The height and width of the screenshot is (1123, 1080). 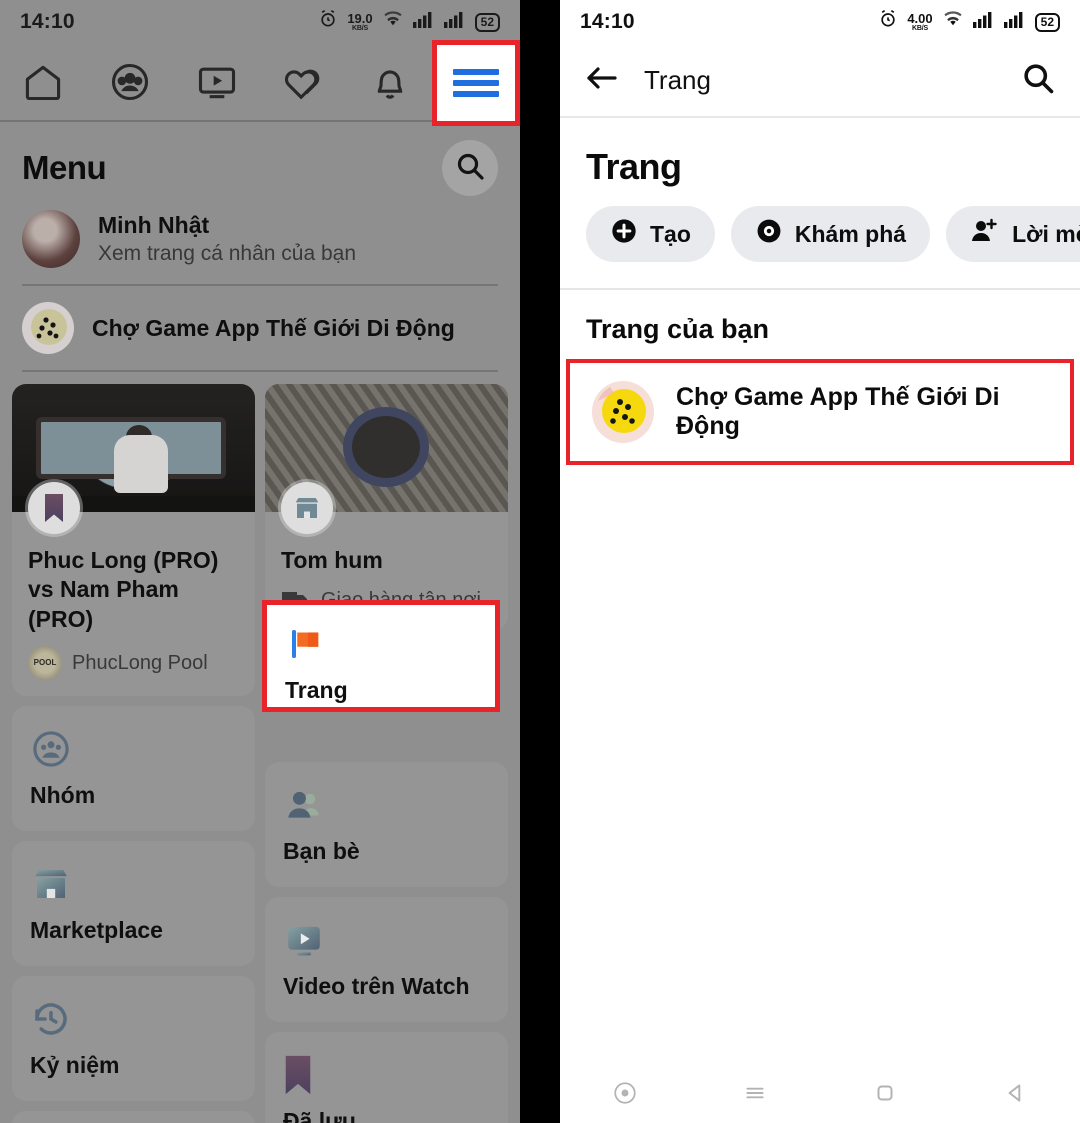 I want to click on page-shortcut-label: Chợ Game App Thế Giới Di Động, so click(x=273, y=327).